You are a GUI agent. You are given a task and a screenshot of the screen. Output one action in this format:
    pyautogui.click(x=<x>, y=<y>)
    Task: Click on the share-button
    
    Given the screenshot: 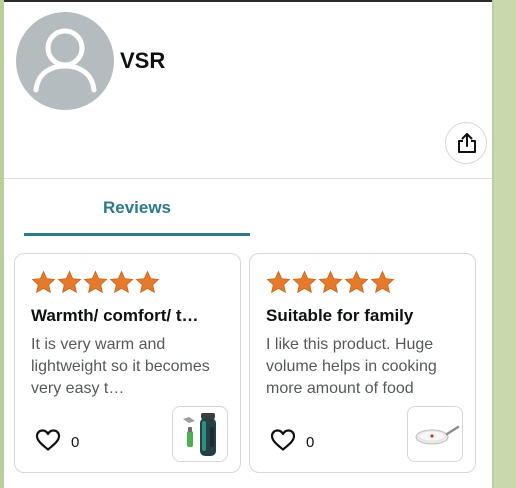 What is the action you would take?
    pyautogui.click(x=466, y=143)
    